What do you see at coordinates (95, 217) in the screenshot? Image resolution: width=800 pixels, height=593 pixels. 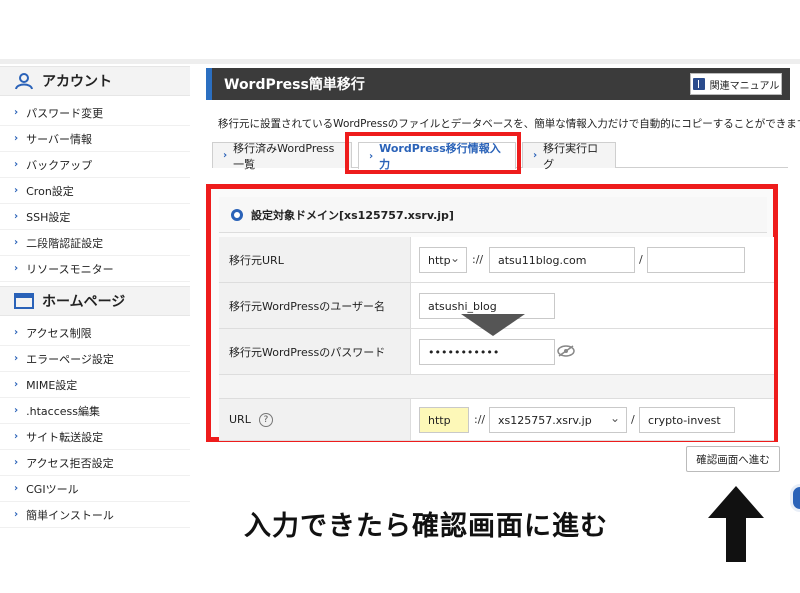 I see `sidebar-item-ssh: › SSH設定` at bounding box center [95, 217].